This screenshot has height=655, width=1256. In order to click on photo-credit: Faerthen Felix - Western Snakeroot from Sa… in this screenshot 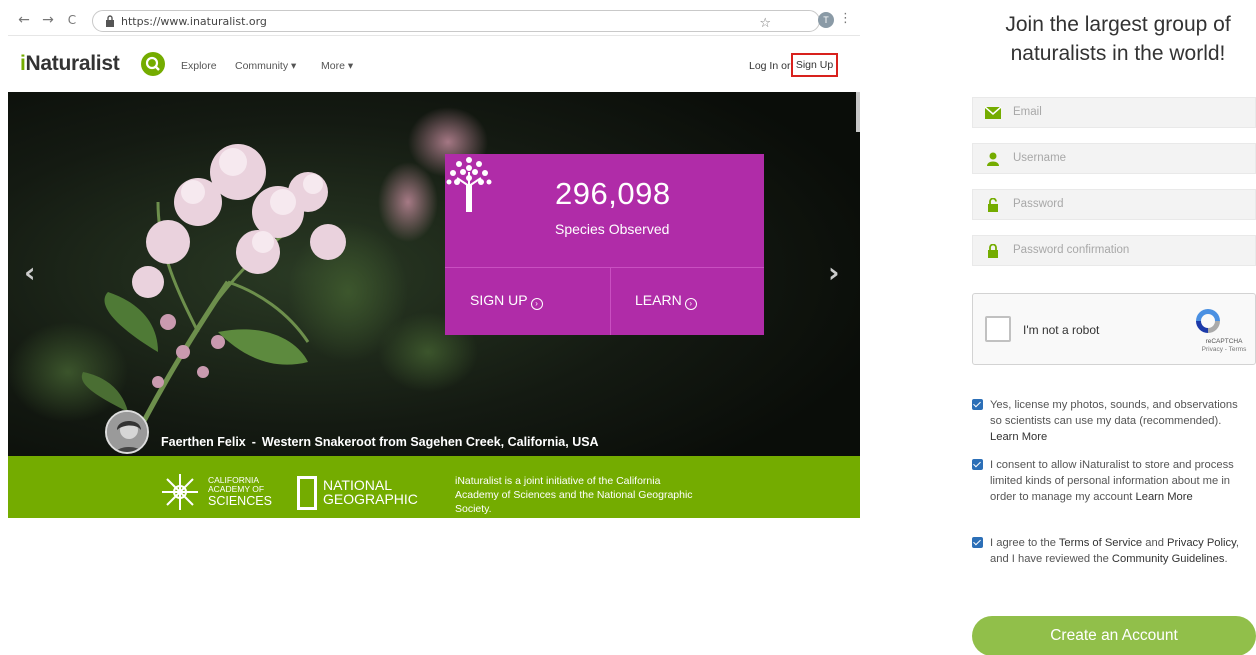, I will do `click(380, 442)`.